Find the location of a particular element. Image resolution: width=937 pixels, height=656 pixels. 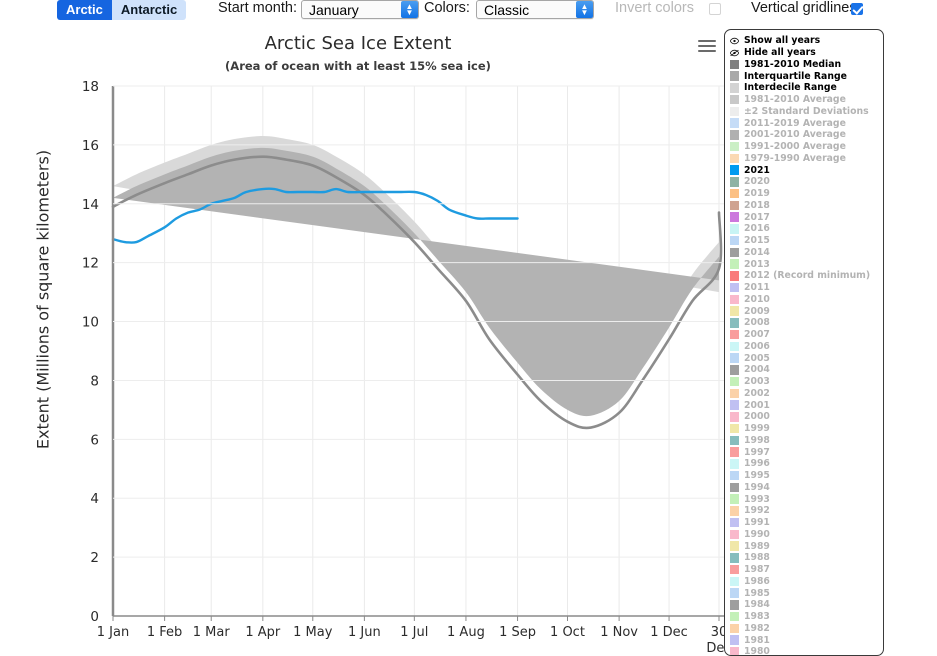

legend-year-2014: 2014 is located at coordinates (806, 253).